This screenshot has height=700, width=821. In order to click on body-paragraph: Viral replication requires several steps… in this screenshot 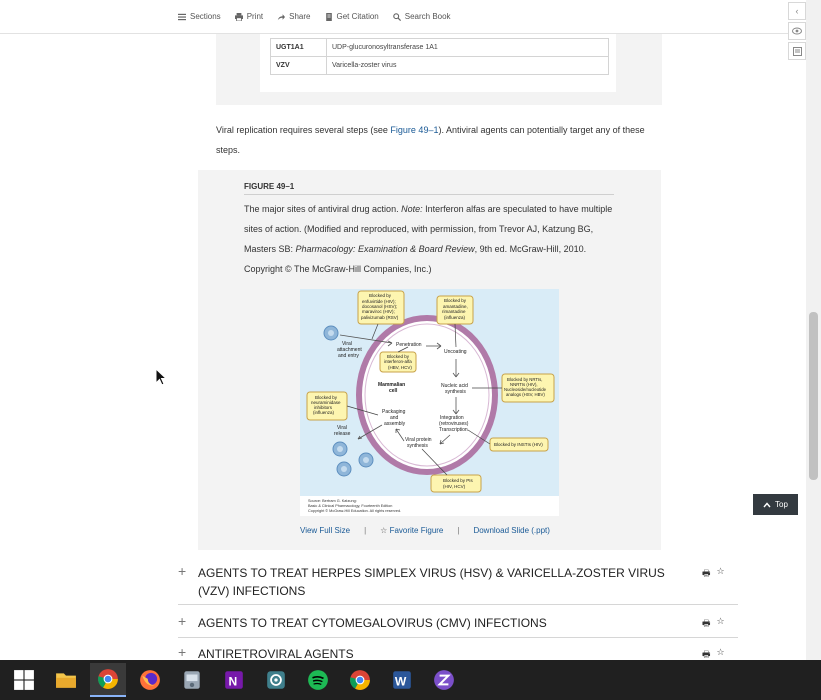, I will do `click(439, 140)`.